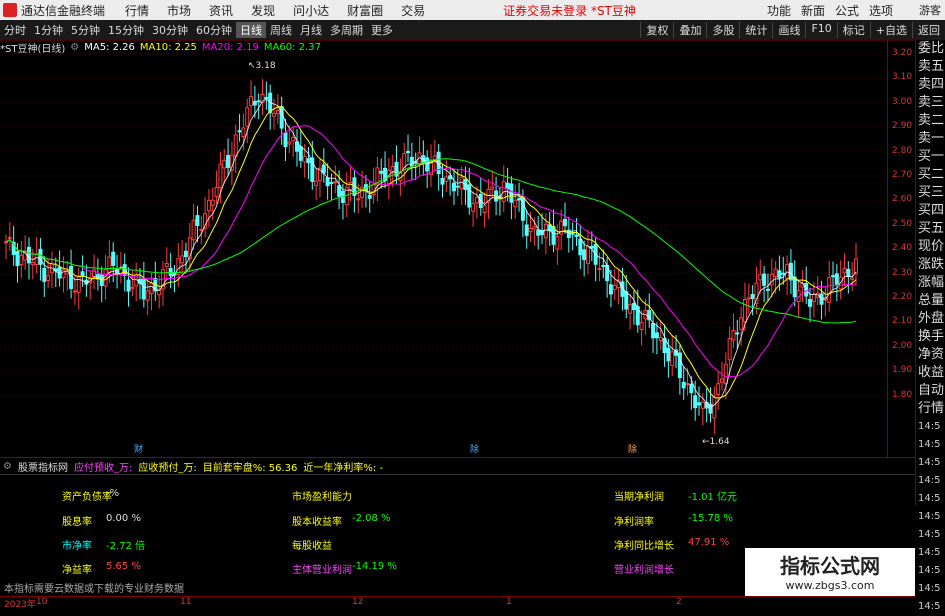 The image size is (945, 616). Describe the element at coordinates (74, 47) in the screenshot. I see `settings-icon: ⚙` at that location.